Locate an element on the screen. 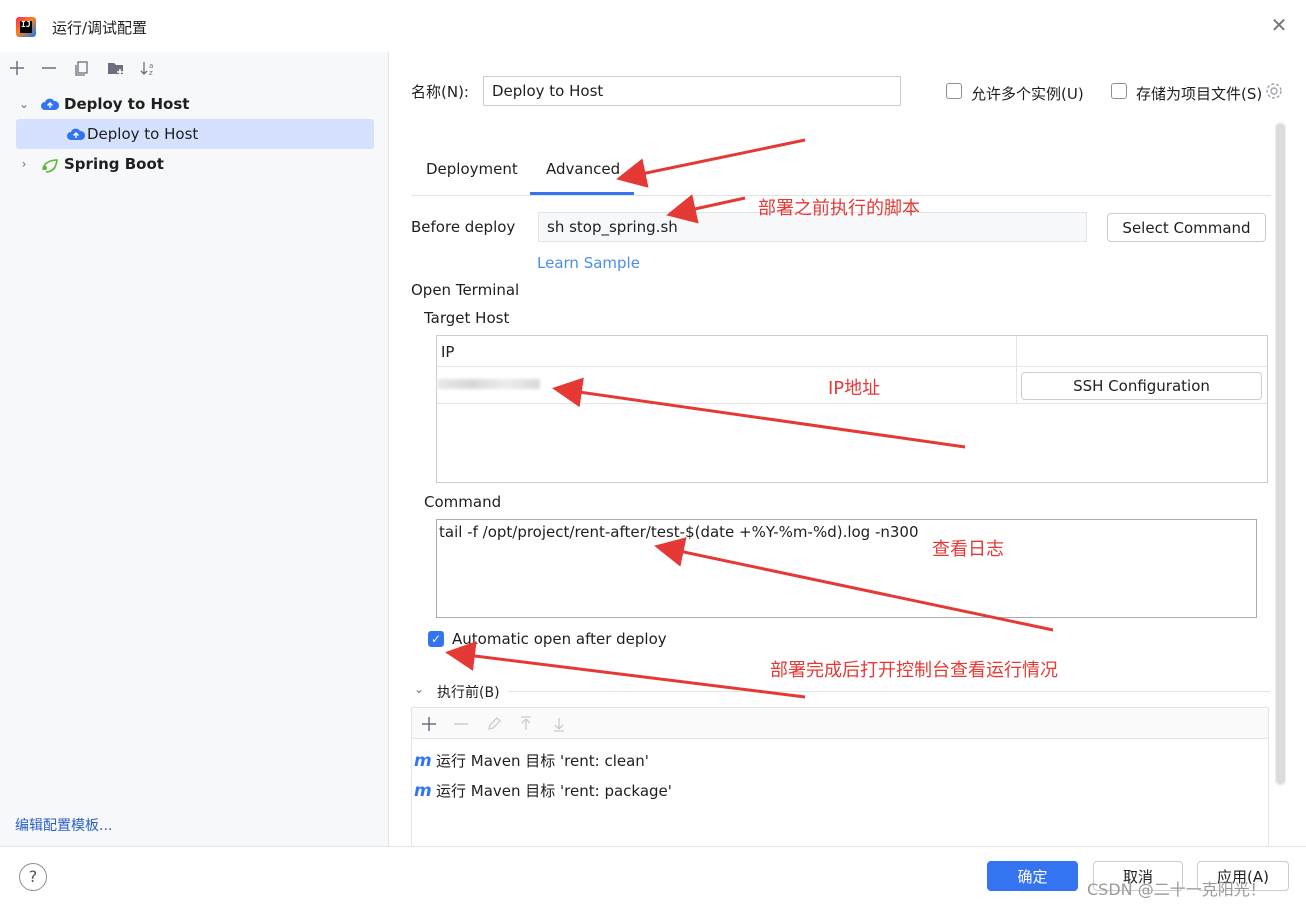 Image resolution: width=1306 pixels, height=906 pixels. arrow-to-before-deploy is located at coordinates (706, 209).